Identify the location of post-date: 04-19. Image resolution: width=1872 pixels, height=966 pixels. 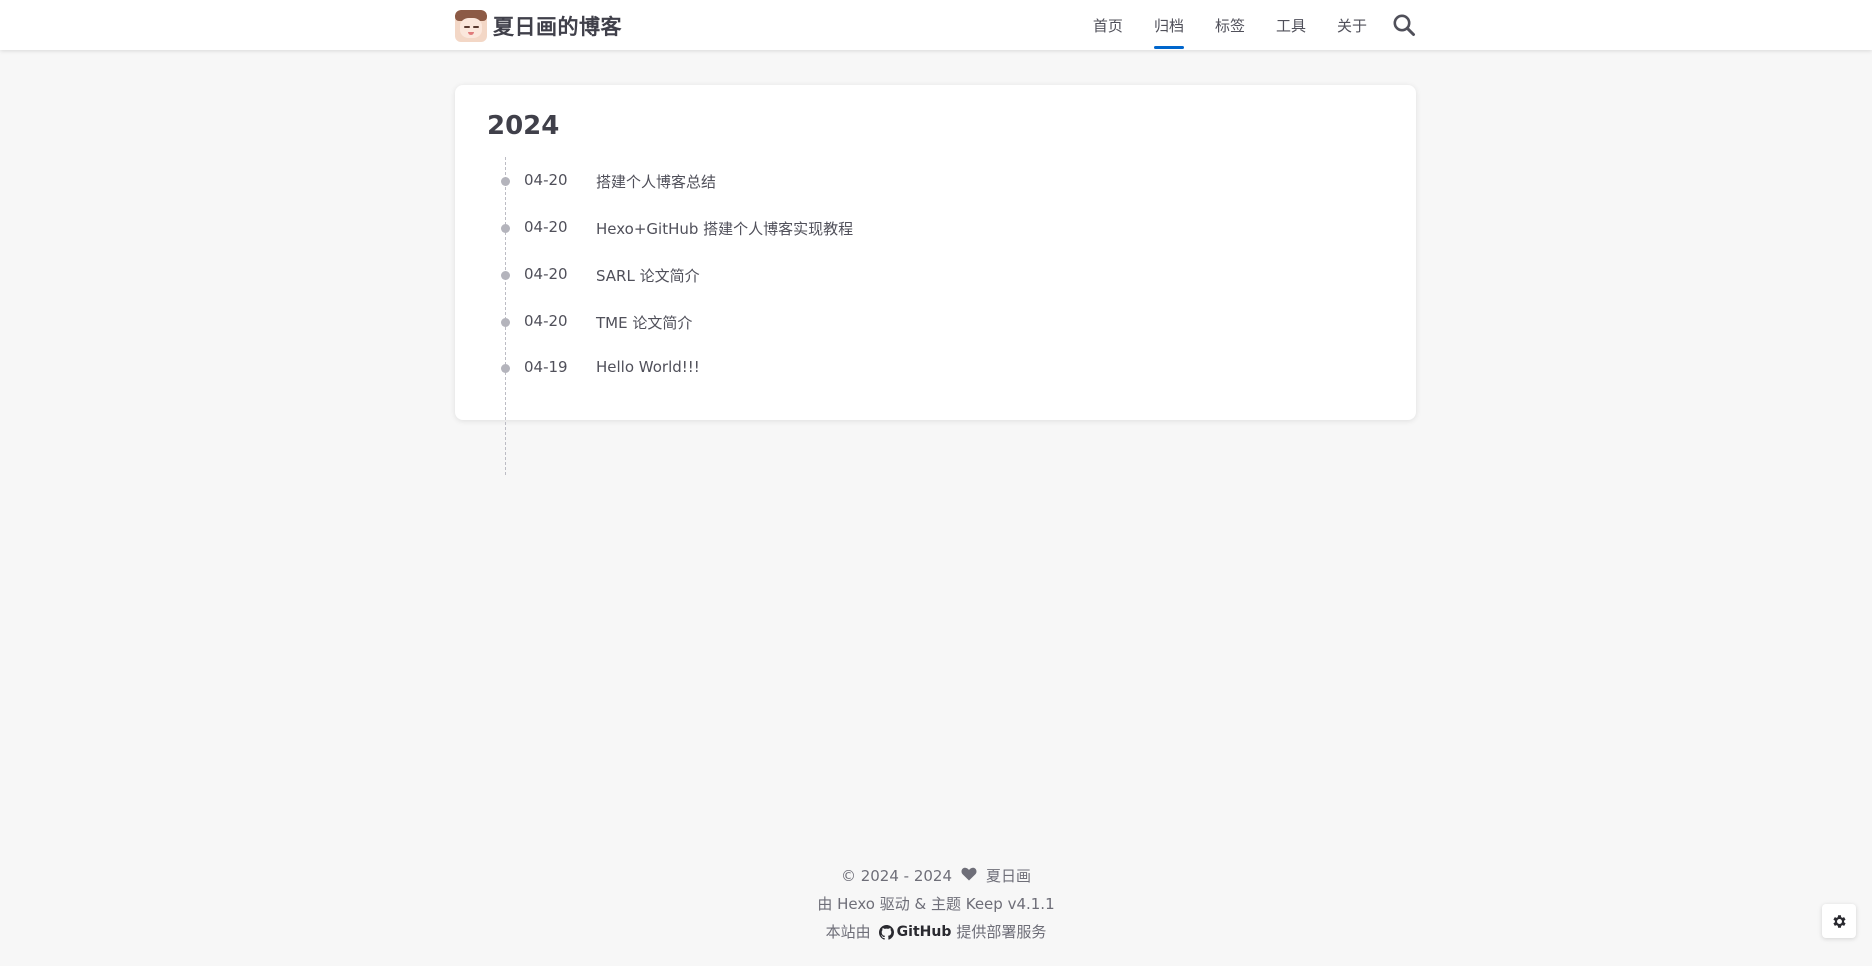
(546, 367).